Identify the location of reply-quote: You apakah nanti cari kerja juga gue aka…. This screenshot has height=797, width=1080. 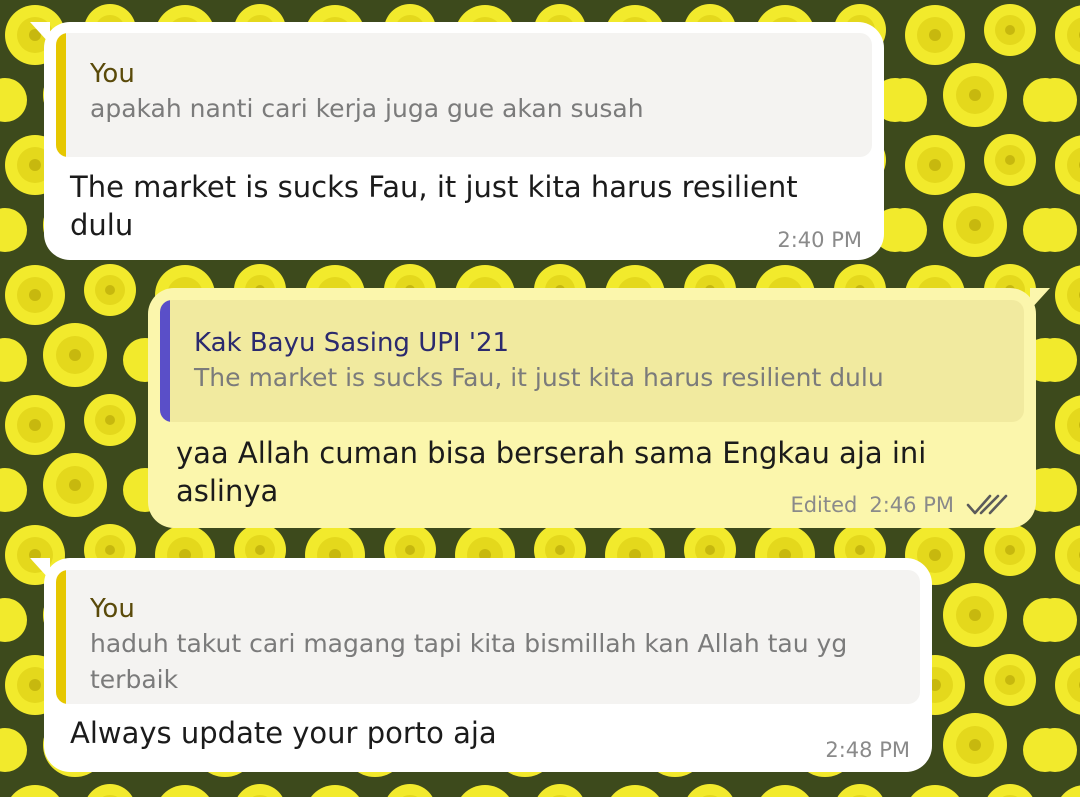
(464, 95).